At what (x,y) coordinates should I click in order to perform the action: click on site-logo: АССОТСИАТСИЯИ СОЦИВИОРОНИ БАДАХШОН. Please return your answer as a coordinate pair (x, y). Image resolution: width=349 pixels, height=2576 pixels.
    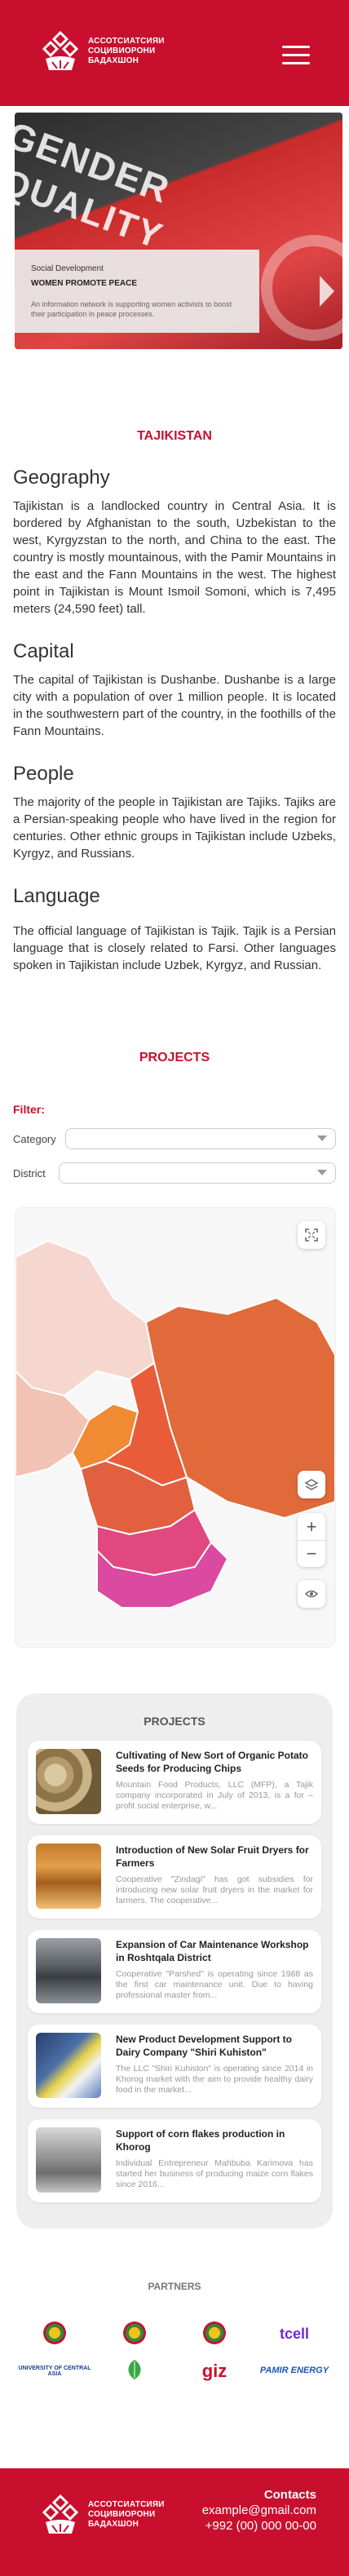
    Looking at the image, I should click on (103, 51).